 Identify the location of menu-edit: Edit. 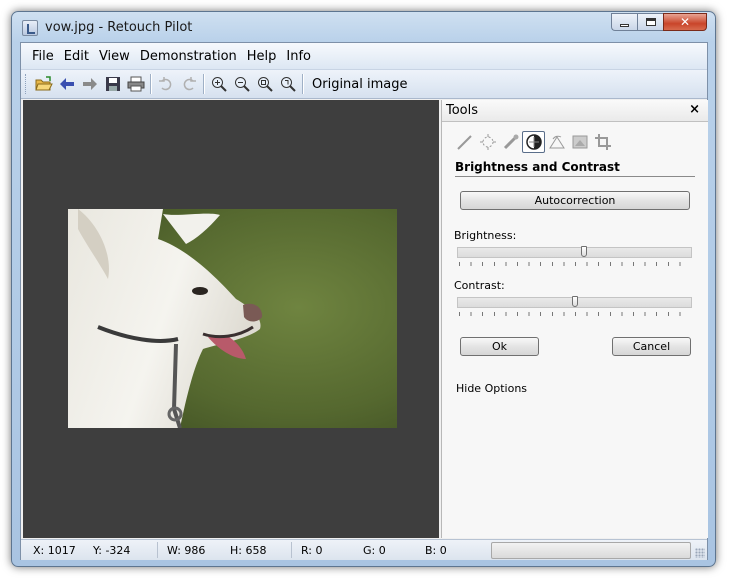
(76, 56).